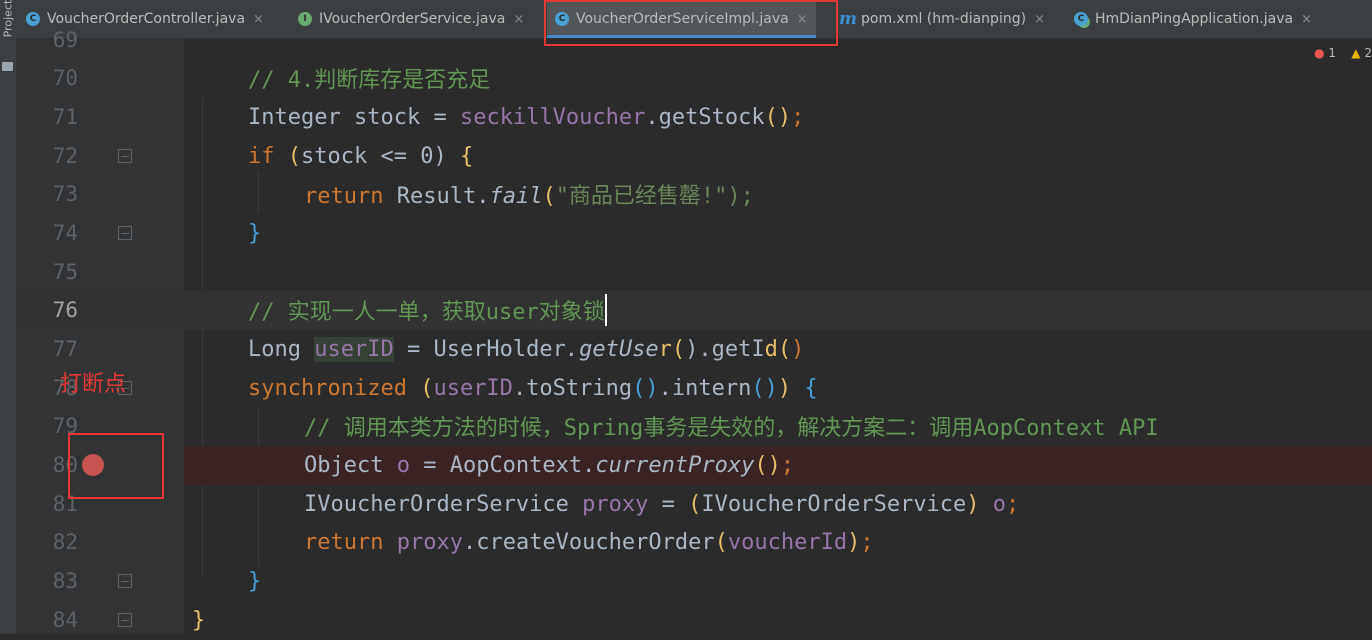 The height and width of the screenshot is (640, 1372). What do you see at coordinates (65, 310) in the screenshot?
I see `line-number: 76` at bounding box center [65, 310].